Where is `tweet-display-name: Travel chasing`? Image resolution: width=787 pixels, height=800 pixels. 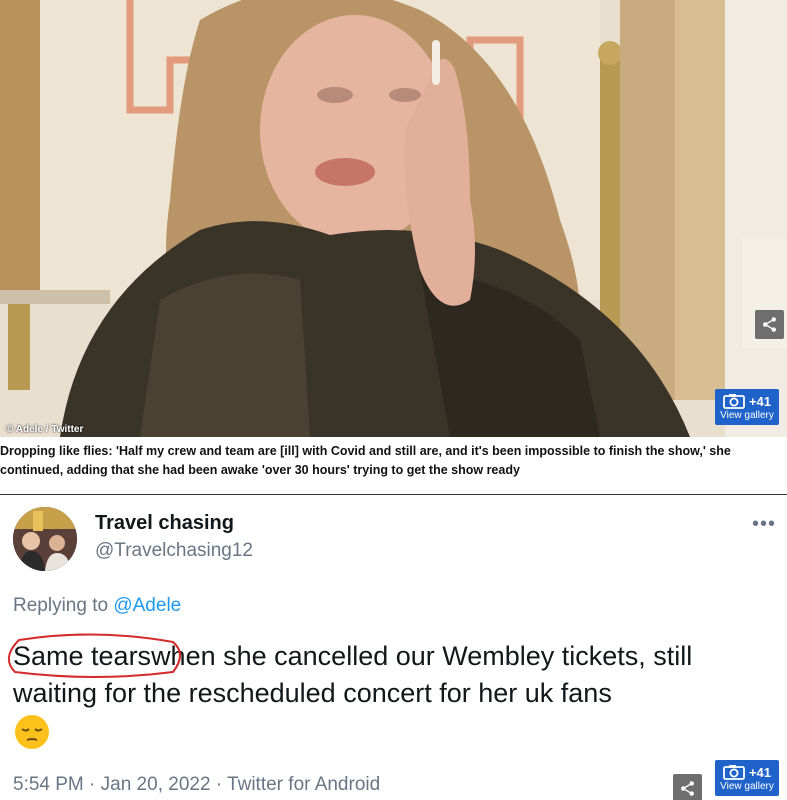
tweet-display-name: Travel chasing is located at coordinates (164, 523).